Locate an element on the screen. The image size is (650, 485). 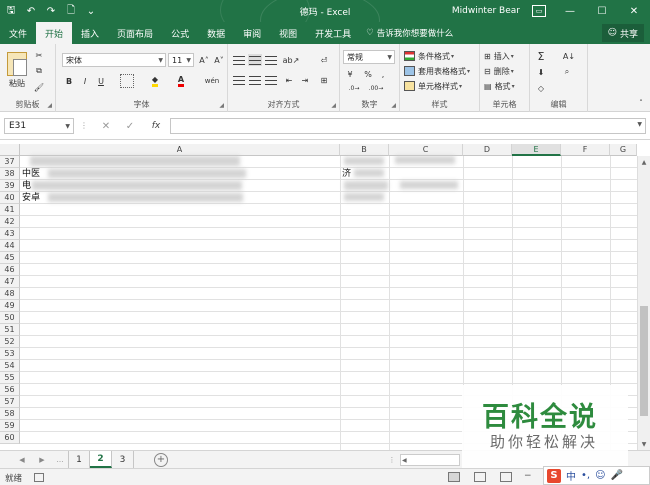
borders-icon is located at coordinates (127, 81).